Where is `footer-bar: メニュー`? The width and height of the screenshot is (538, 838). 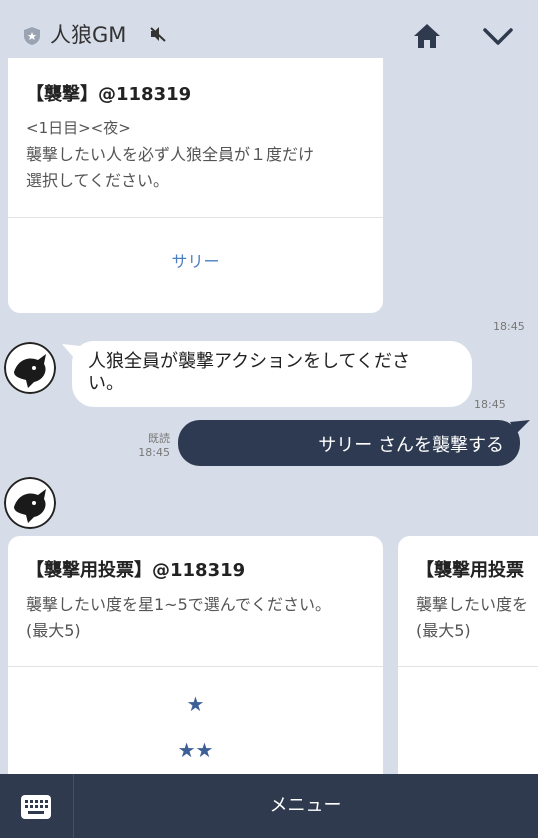 footer-bar: メニュー is located at coordinates (269, 806).